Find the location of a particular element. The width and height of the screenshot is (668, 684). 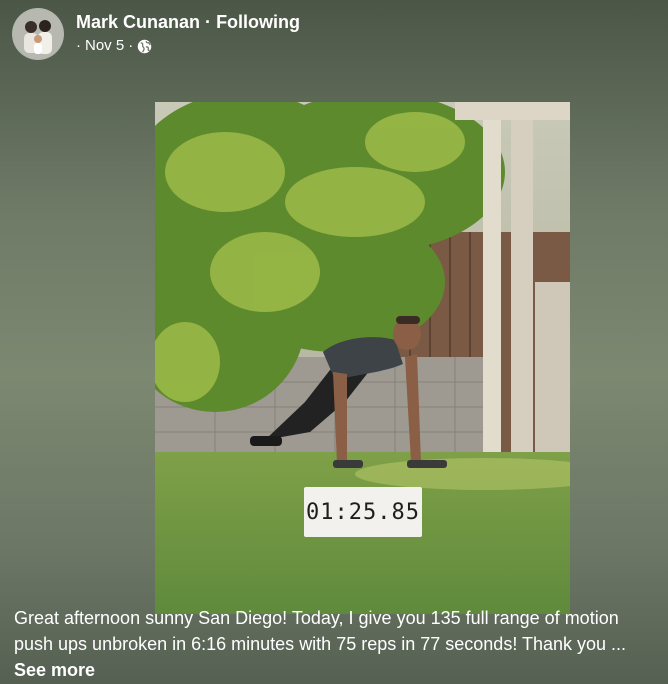

see-more-link: See more is located at coordinates (54, 670).